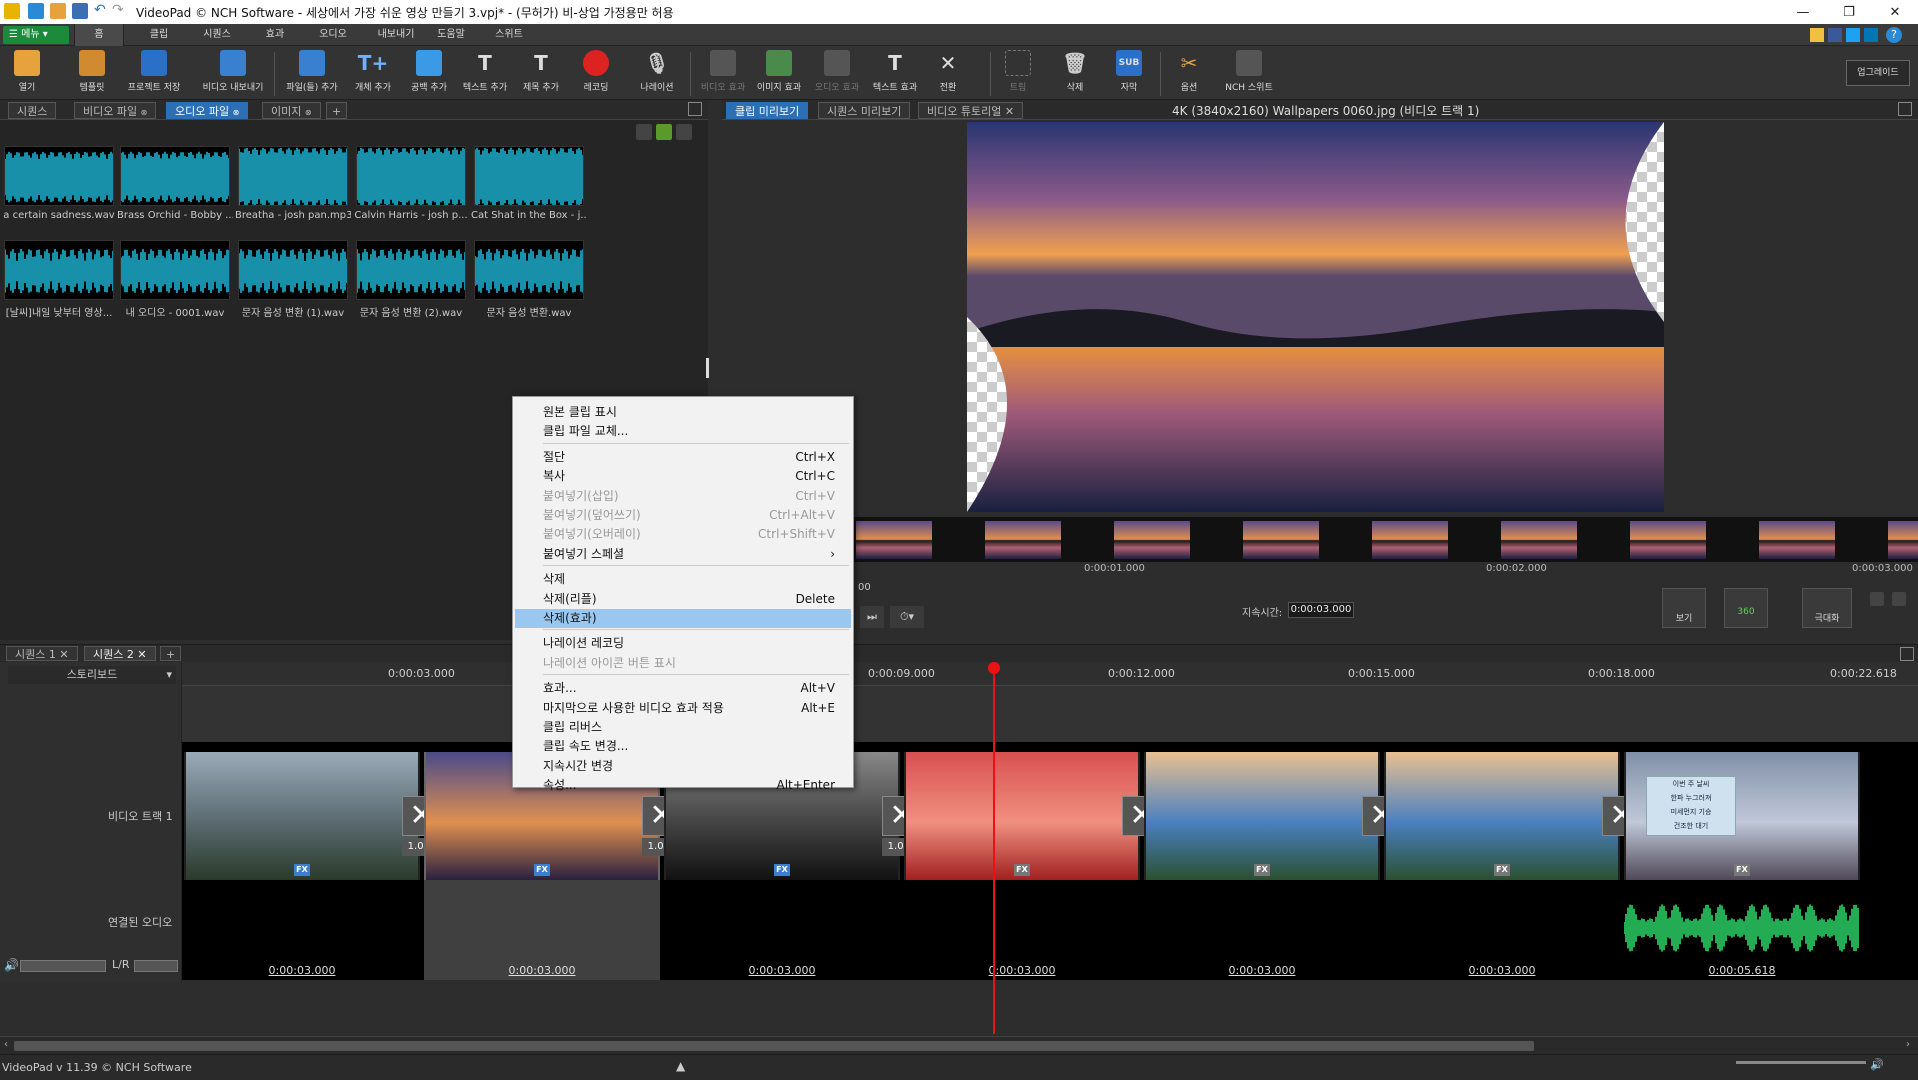 Image resolution: width=1918 pixels, height=1080 pixels. Describe the element at coordinates (683, 708) in the screenshot. I see `menu-item: 마지막으로 사용한 비디오 효과 적용 Alt+E` at that location.